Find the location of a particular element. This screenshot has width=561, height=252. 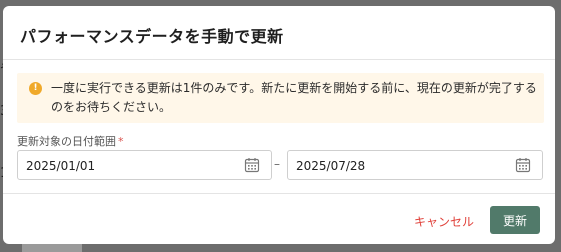

required-mark: * is located at coordinates (121, 141).